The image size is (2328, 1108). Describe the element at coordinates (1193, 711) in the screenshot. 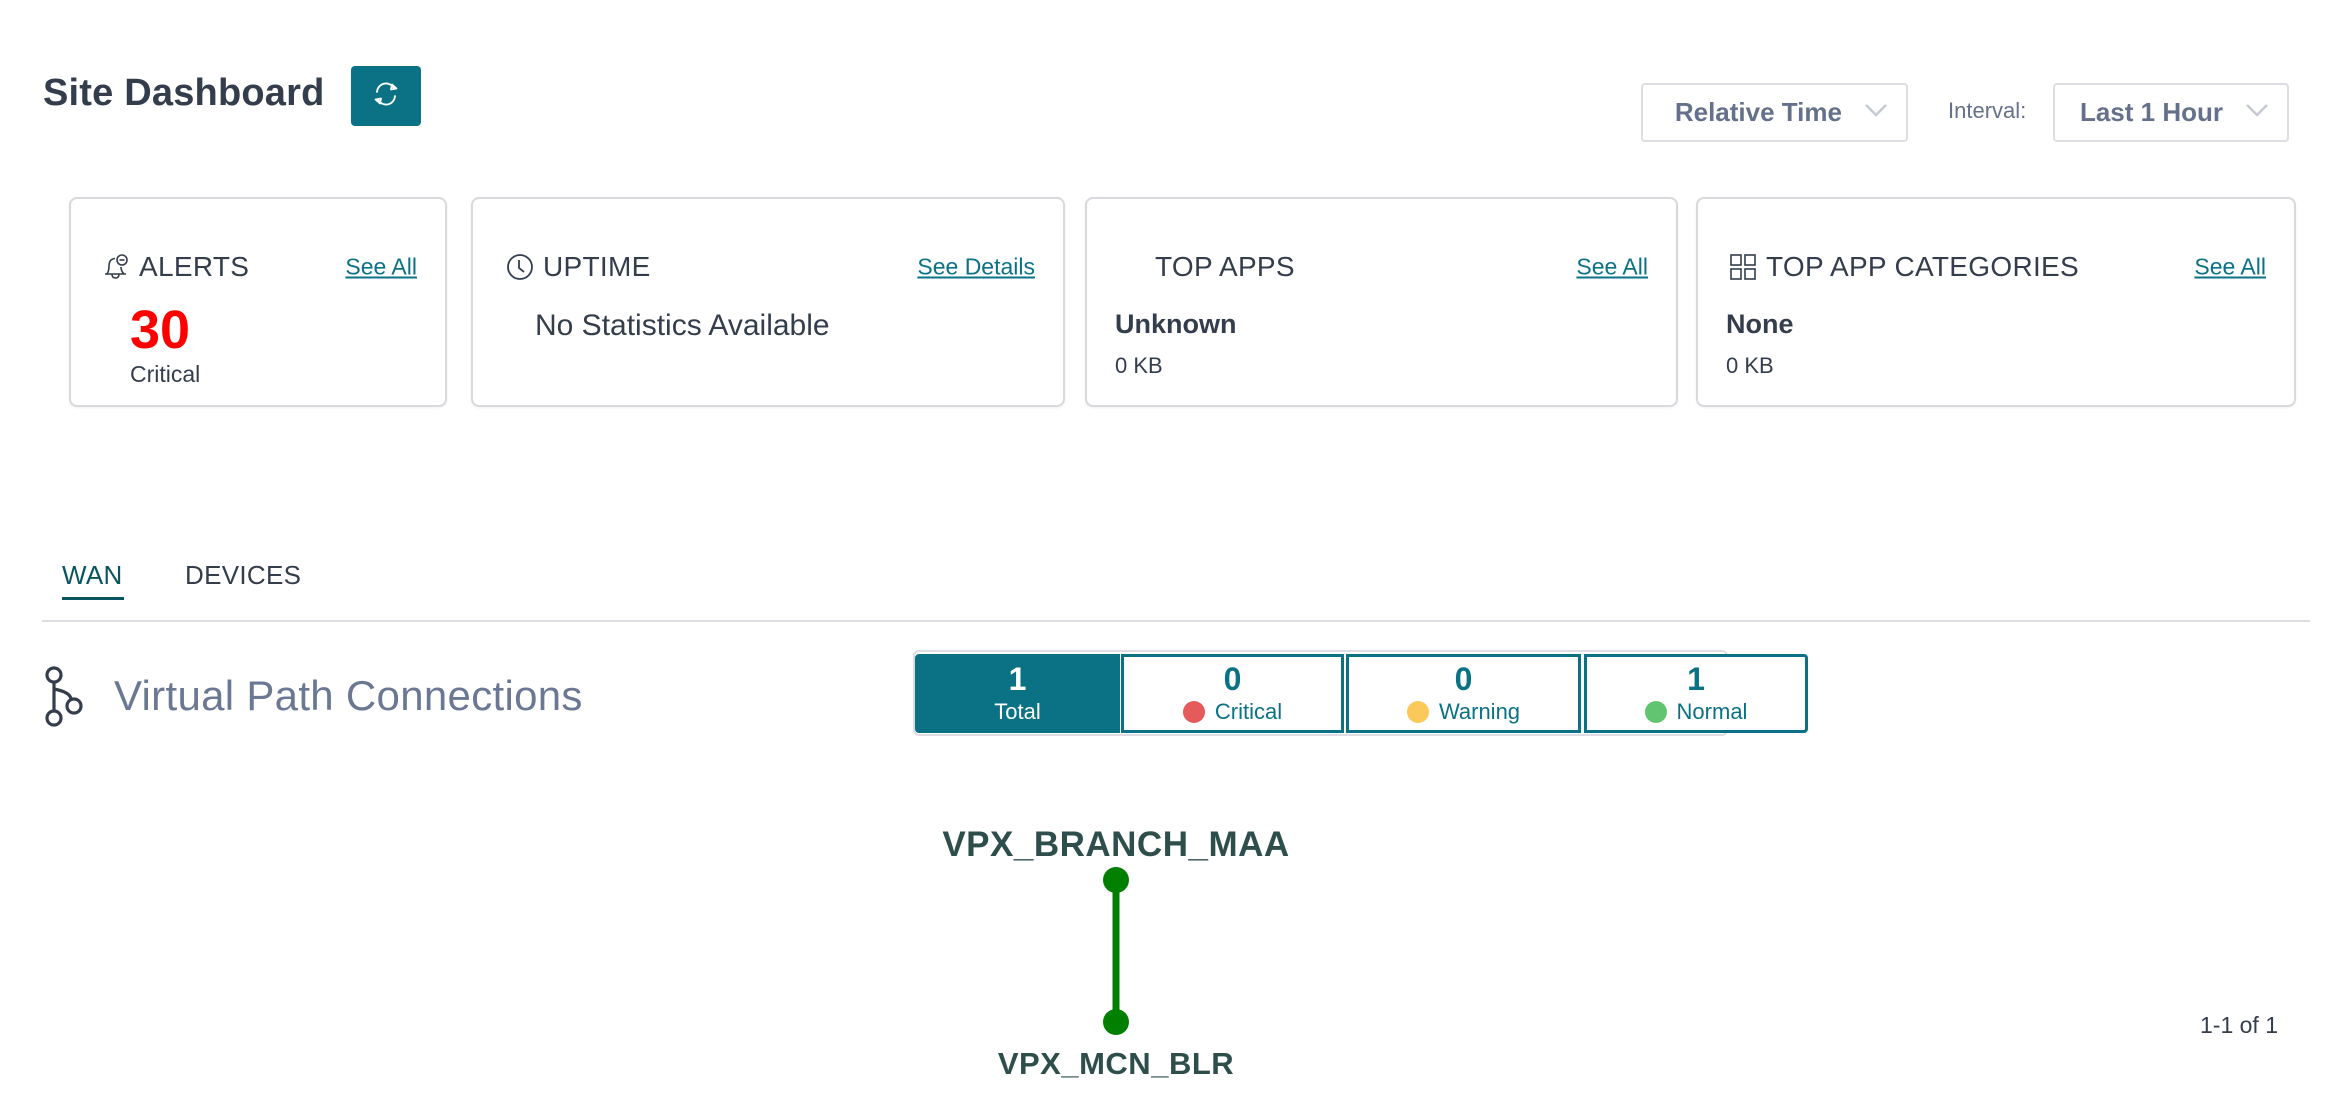

I see `critical-status-dot-icon` at that location.